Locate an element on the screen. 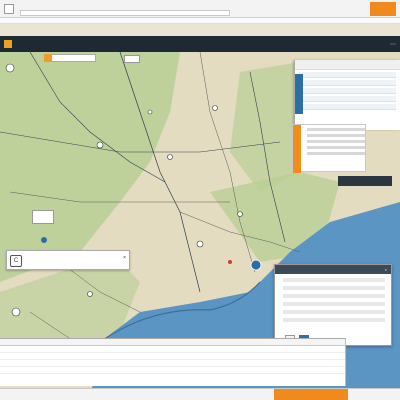 The image size is (400, 400). route-icon: C is located at coordinates (16, 261).